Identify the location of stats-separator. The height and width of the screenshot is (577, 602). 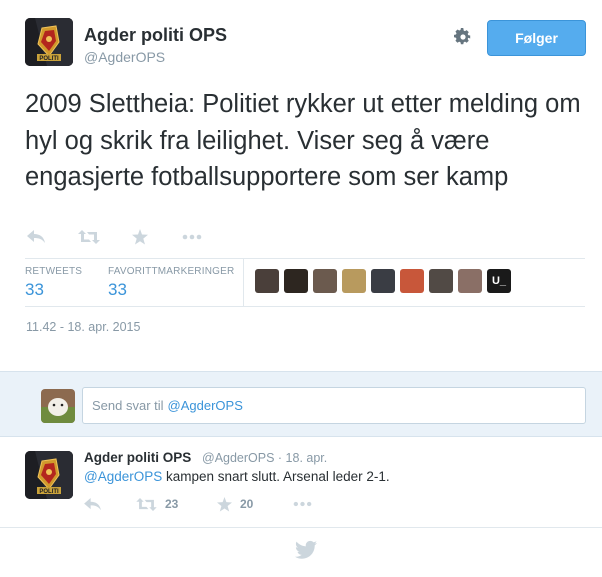
(243, 282).